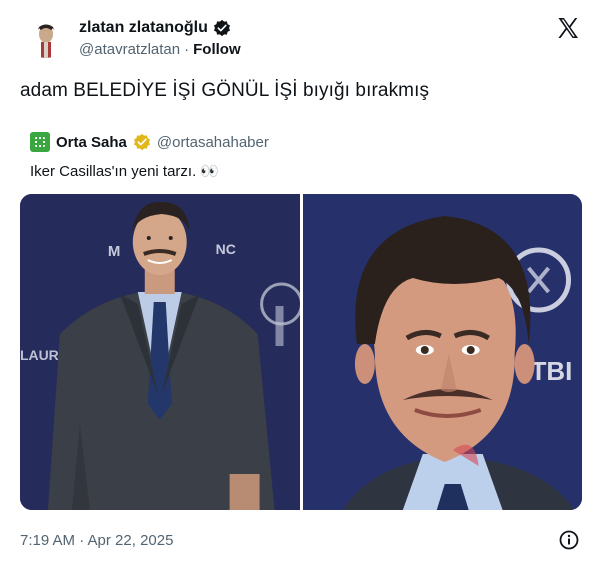 This screenshot has height=570, width=600. Describe the element at coordinates (568, 28) in the screenshot. I see `x-logo-icon` at that location.